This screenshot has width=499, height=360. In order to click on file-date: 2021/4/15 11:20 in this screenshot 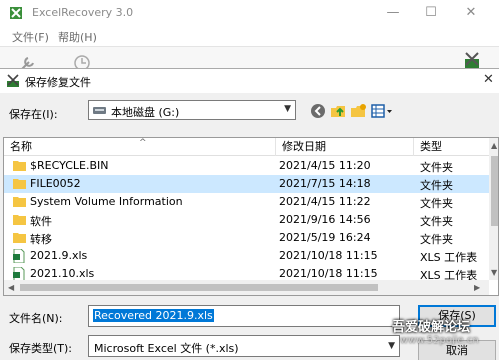, I will do `click(325, 165)`.